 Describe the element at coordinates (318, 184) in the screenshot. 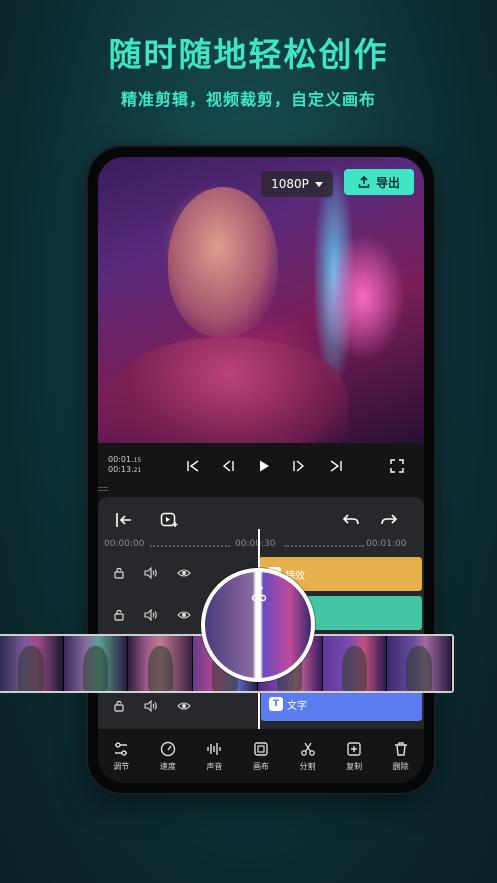

I see `caret-down-icon` at that location.